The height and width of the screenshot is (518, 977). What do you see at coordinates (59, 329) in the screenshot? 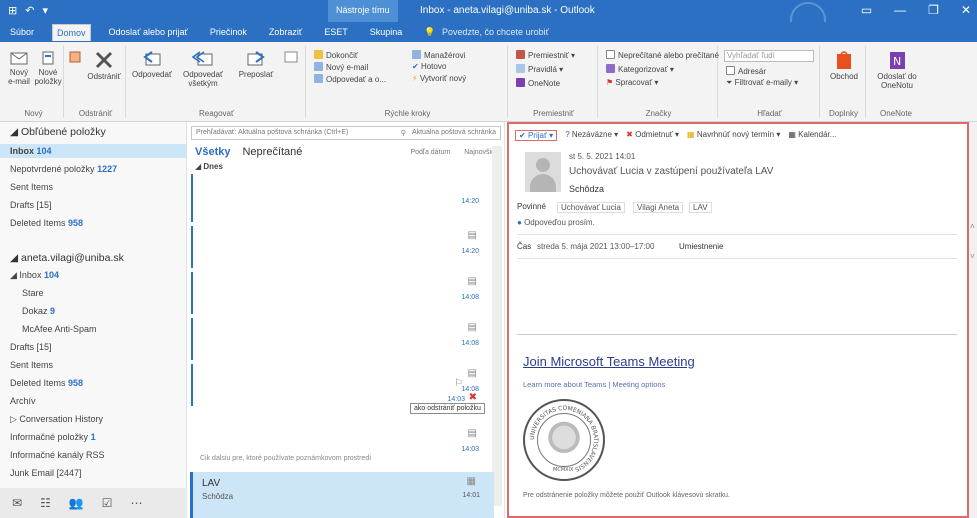
I see `folder-mcafee: McAfee Anti-Spam` at bounding box center [59, 329].